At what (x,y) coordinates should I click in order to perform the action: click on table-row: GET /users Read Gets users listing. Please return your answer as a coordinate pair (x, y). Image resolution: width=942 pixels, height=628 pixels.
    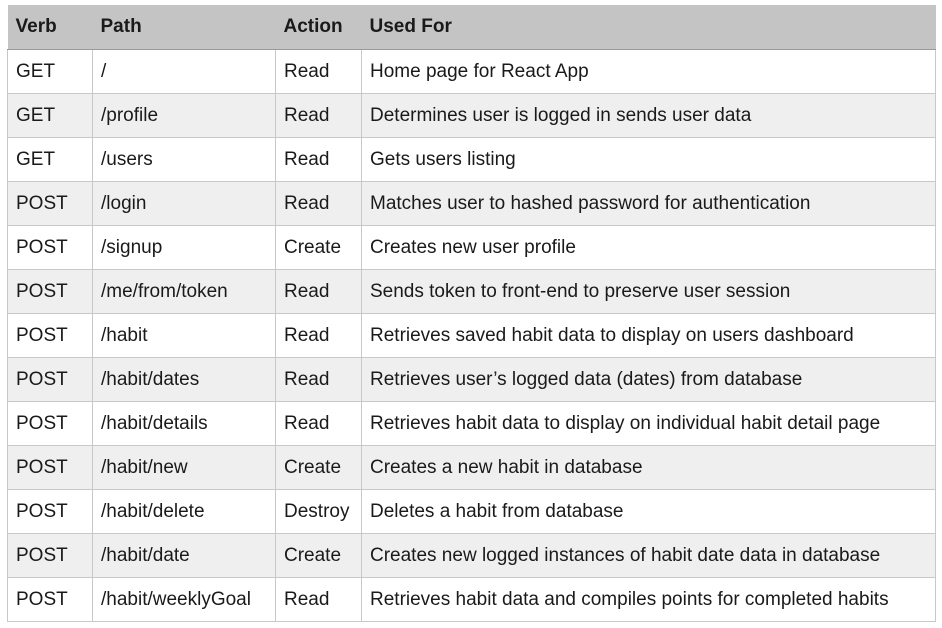
    Looking at the image, I should click on (471, 159).